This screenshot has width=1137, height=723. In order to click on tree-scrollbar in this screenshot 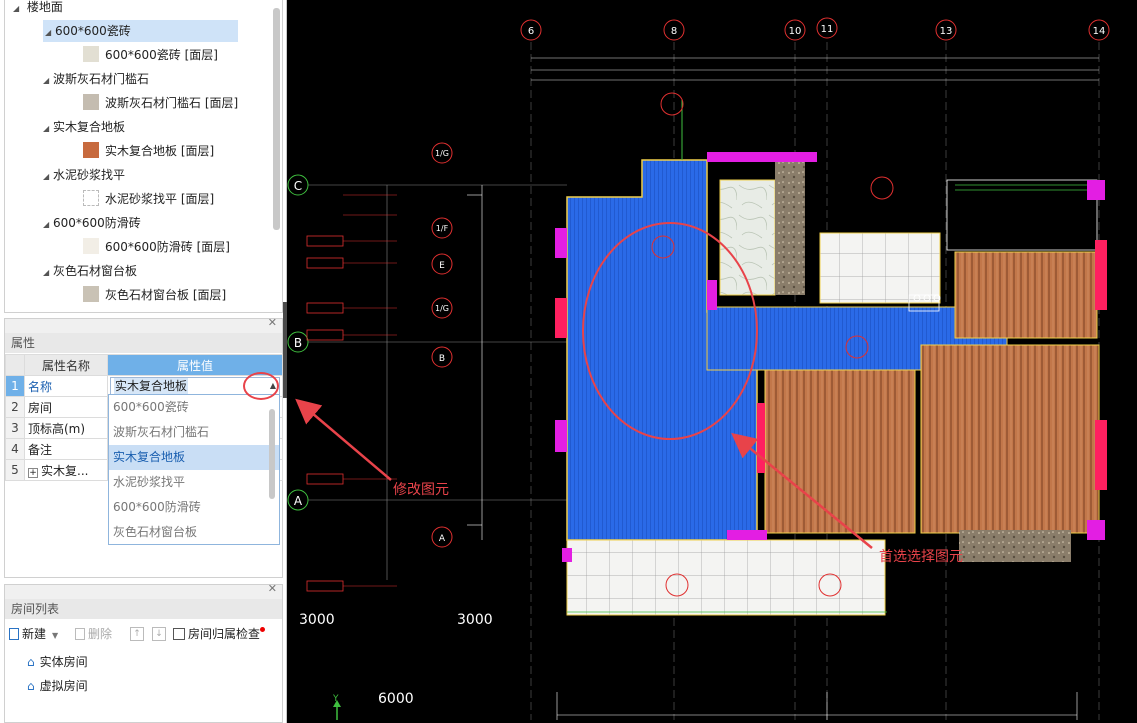, I will do `click(276, 119)`.